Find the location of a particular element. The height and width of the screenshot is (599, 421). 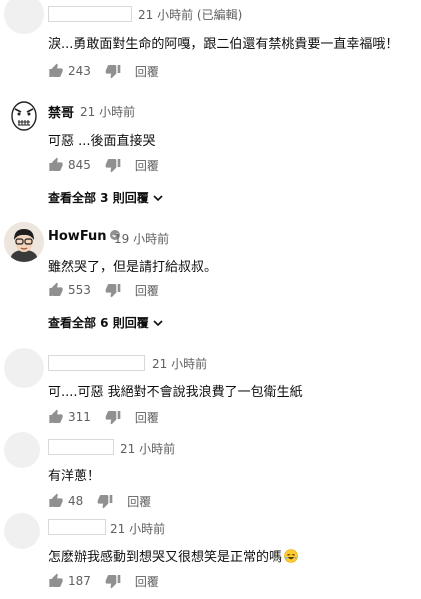

author-name-label: HowFun is located at coordinates (77, 236).